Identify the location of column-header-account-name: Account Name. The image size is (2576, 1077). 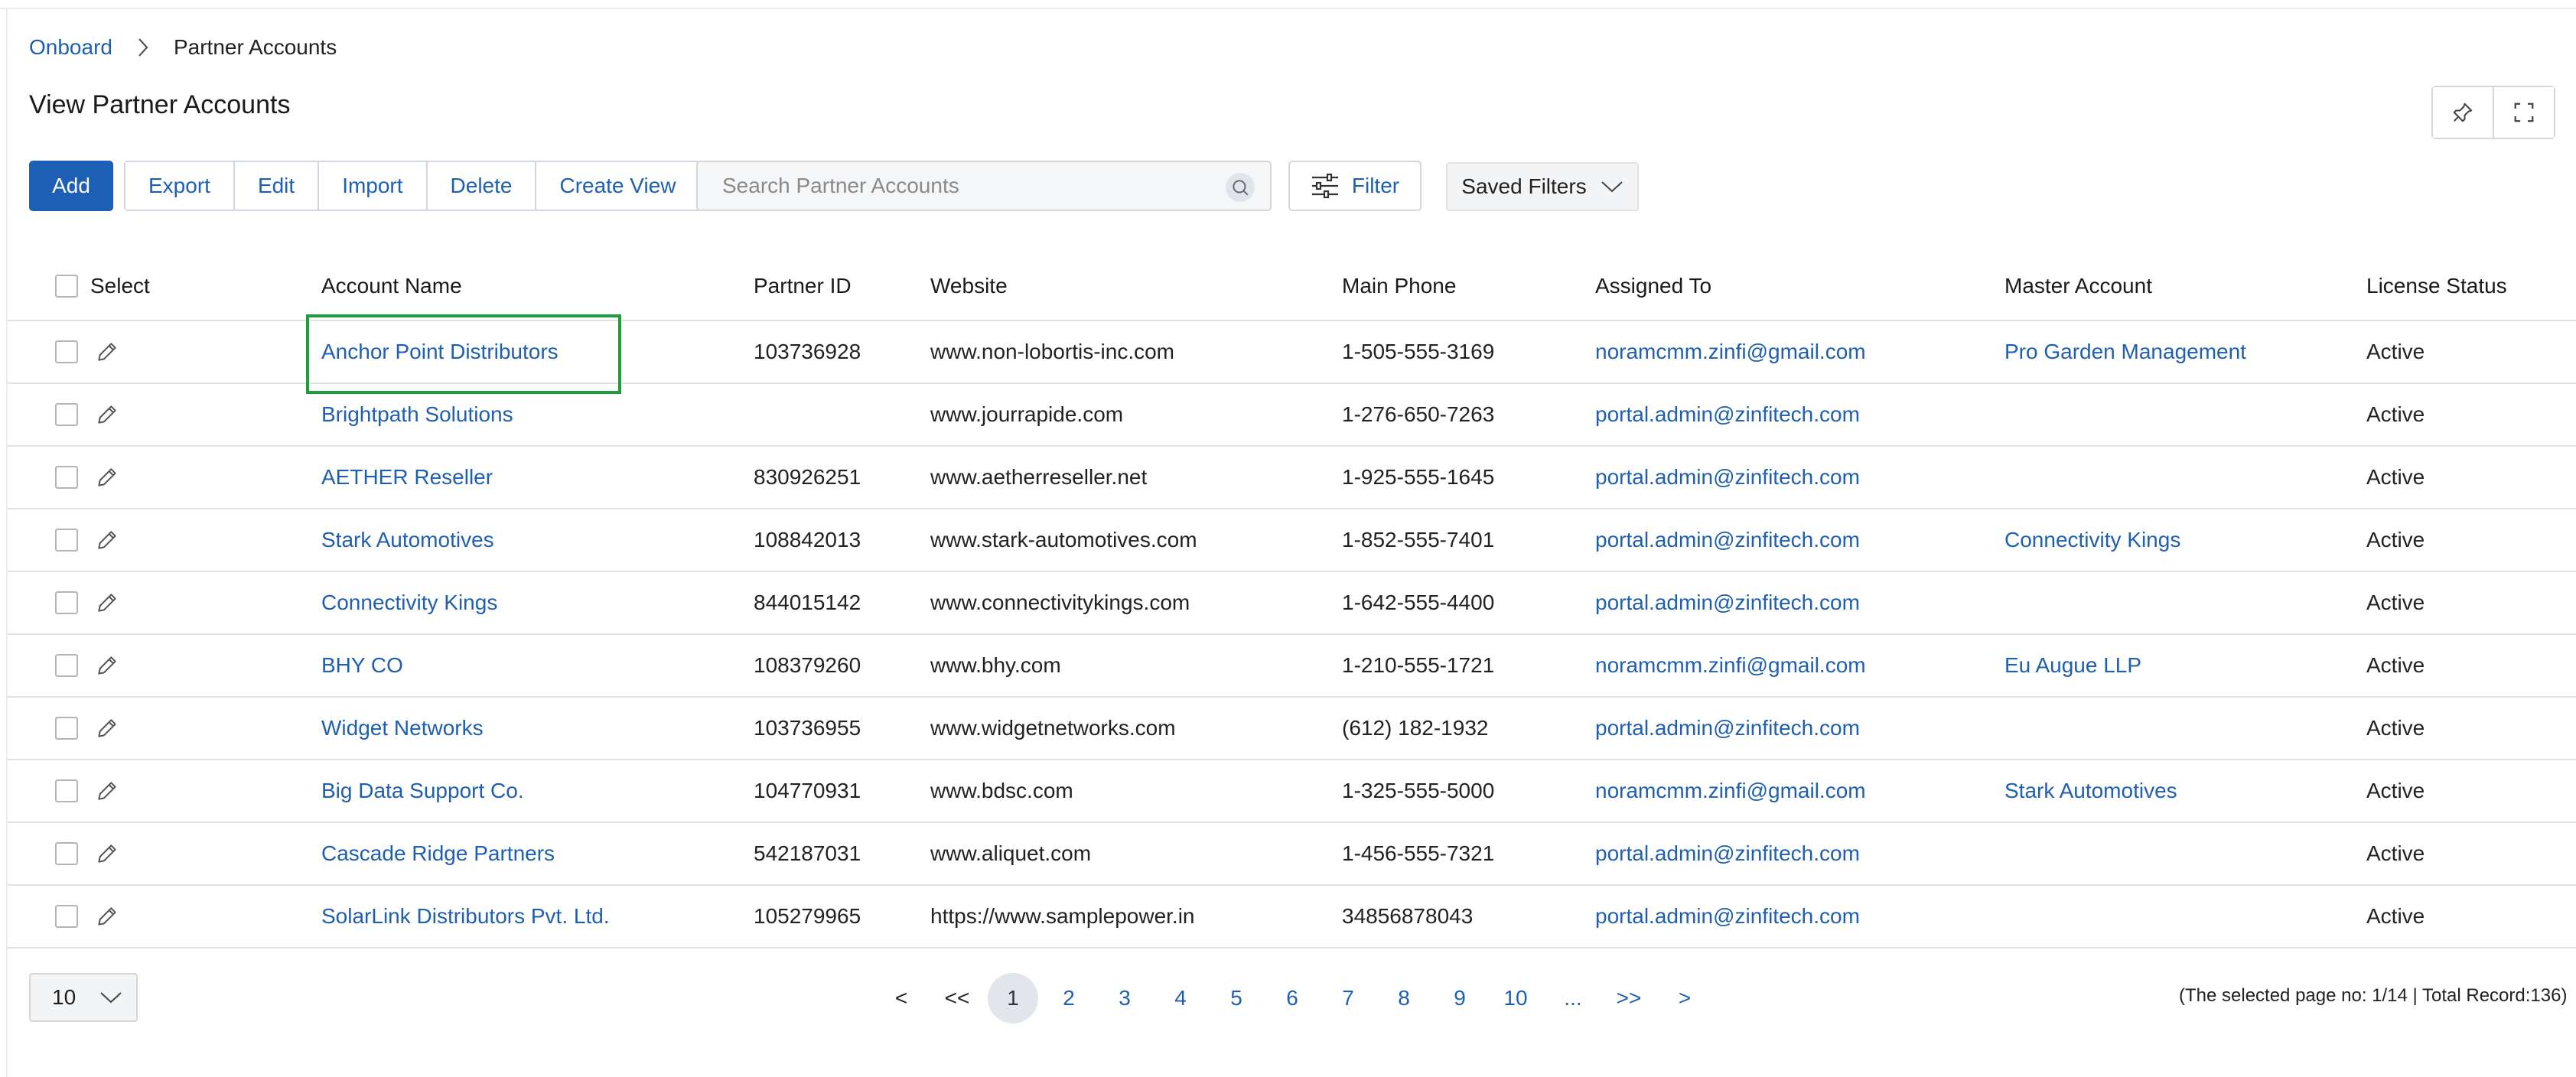
(392, 286).